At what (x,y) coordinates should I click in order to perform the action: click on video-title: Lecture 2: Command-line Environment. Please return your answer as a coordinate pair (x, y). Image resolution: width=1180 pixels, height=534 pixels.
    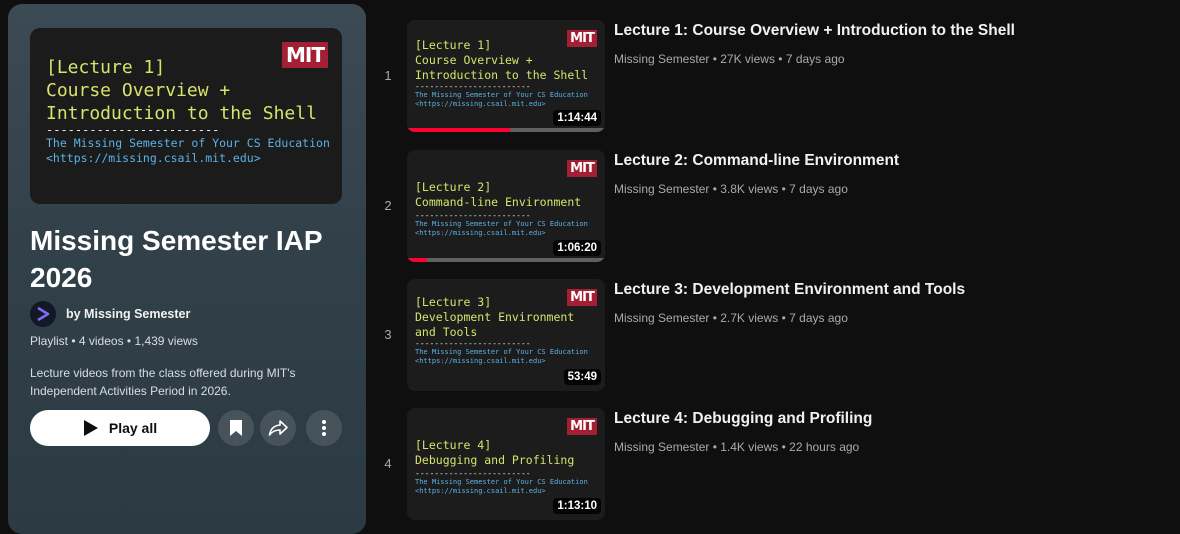
    Looking at the image, I should click on (756, 161).